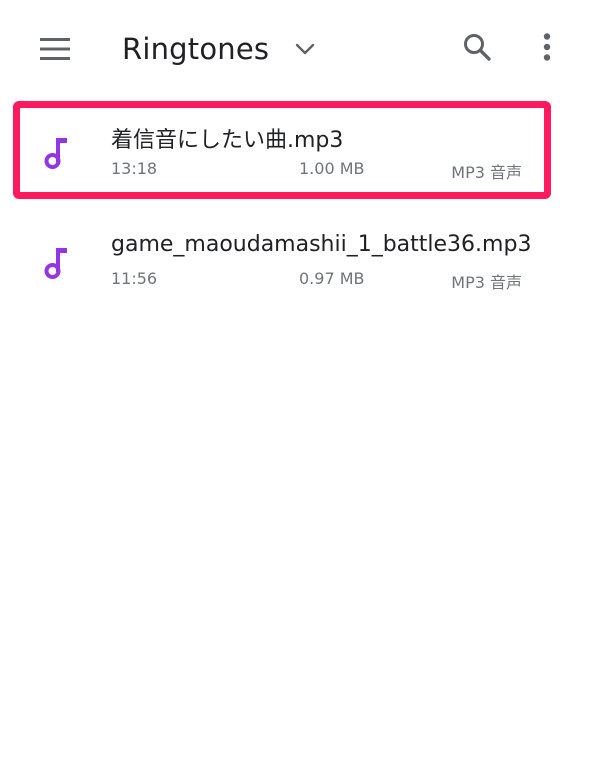 This screenshot has height=775, width=600. I want to click on file-modified-time: 13:18, so click(134, 168).